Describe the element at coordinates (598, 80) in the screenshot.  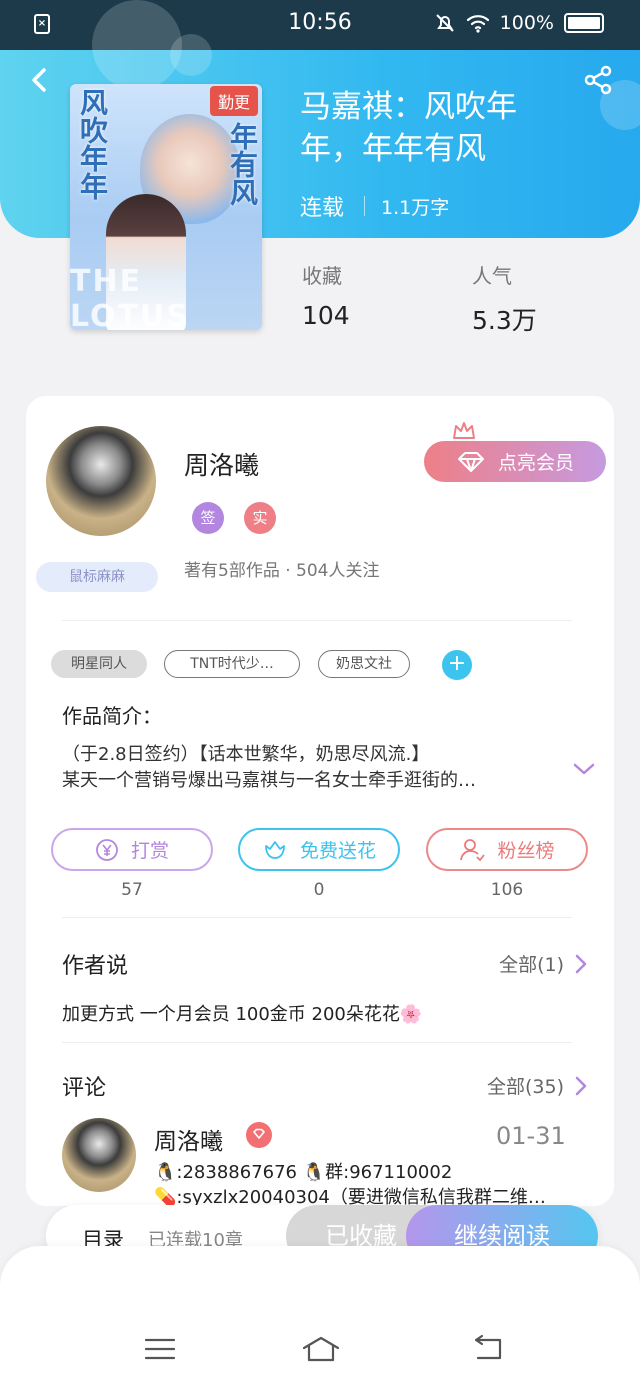
I see `share-icon` at that location.